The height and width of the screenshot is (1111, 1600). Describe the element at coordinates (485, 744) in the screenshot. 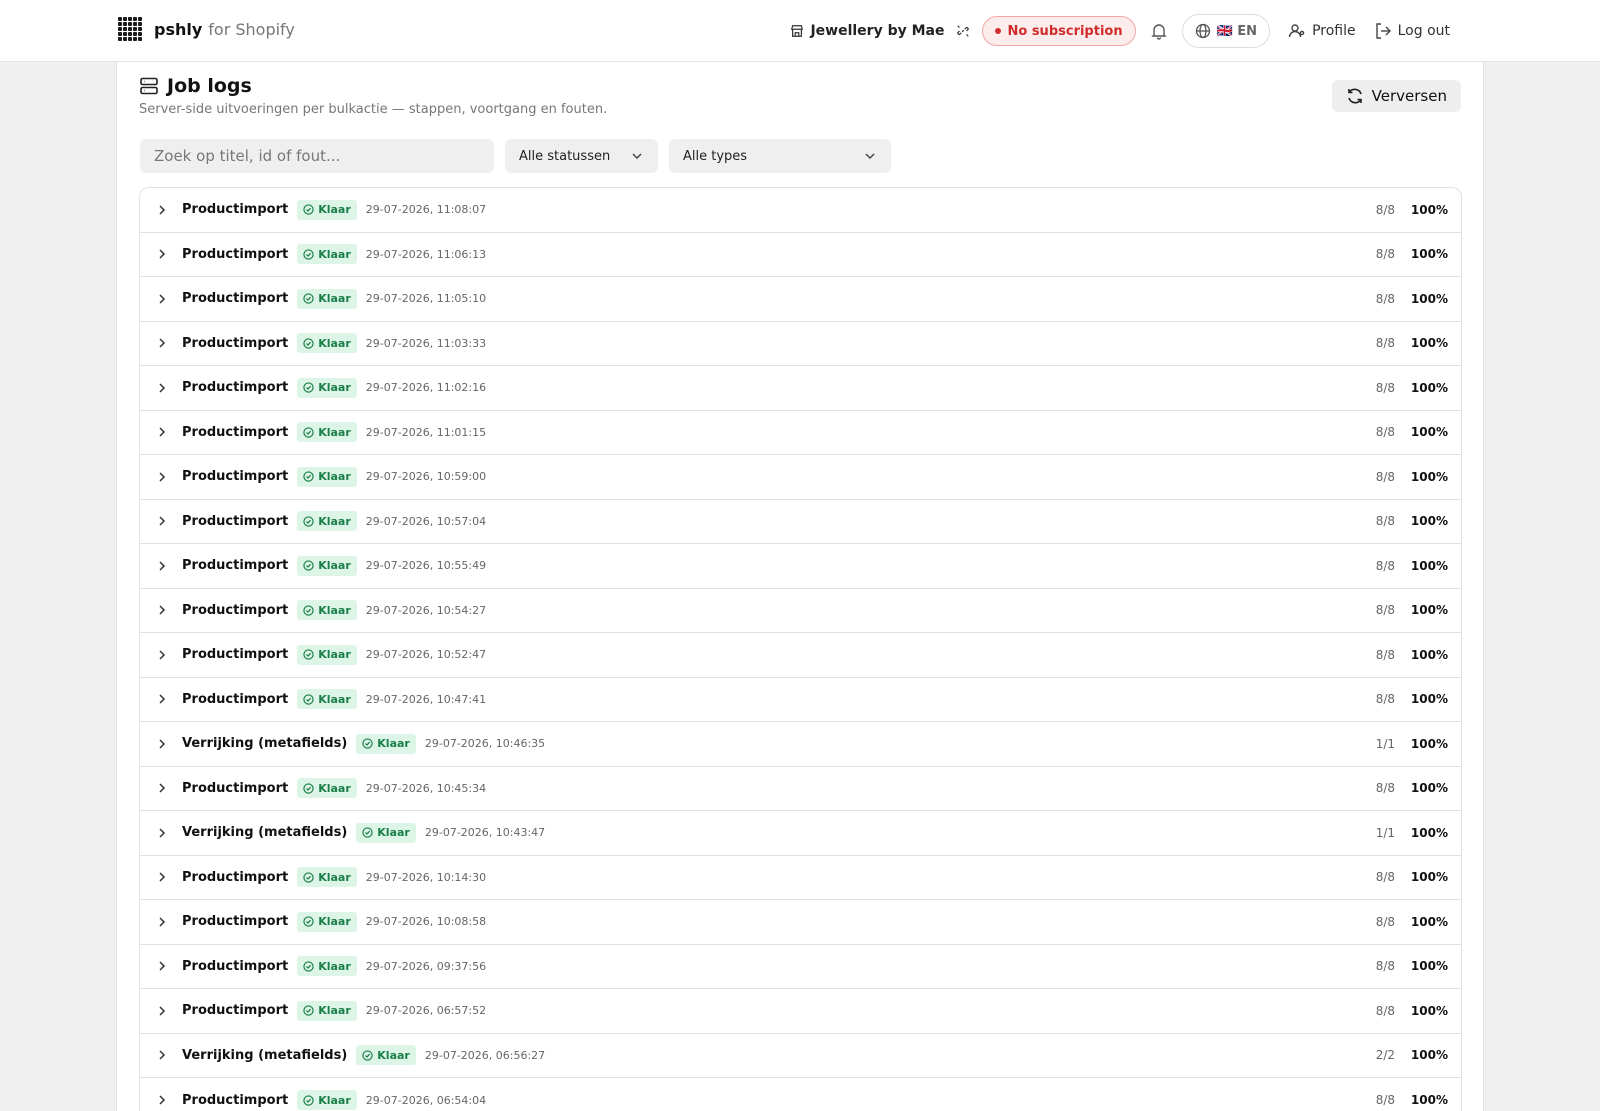

I see `job-timestamp: 29-07-2026, 10:46:35` at that location.